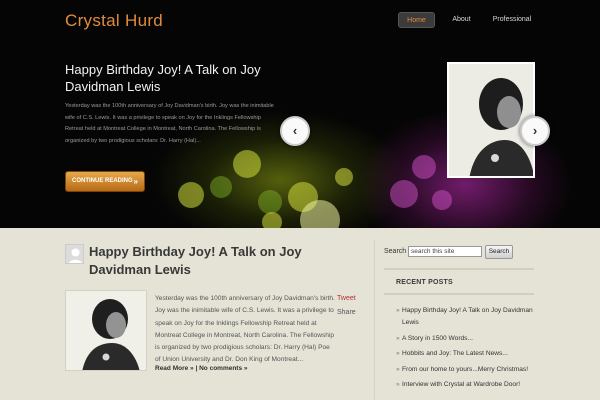 This screenshot has height=400, width=600. Describe the element at coordinates (102, 181) in the screenshot. I see `continue-reading-label: CONTINUE READING` at that location.